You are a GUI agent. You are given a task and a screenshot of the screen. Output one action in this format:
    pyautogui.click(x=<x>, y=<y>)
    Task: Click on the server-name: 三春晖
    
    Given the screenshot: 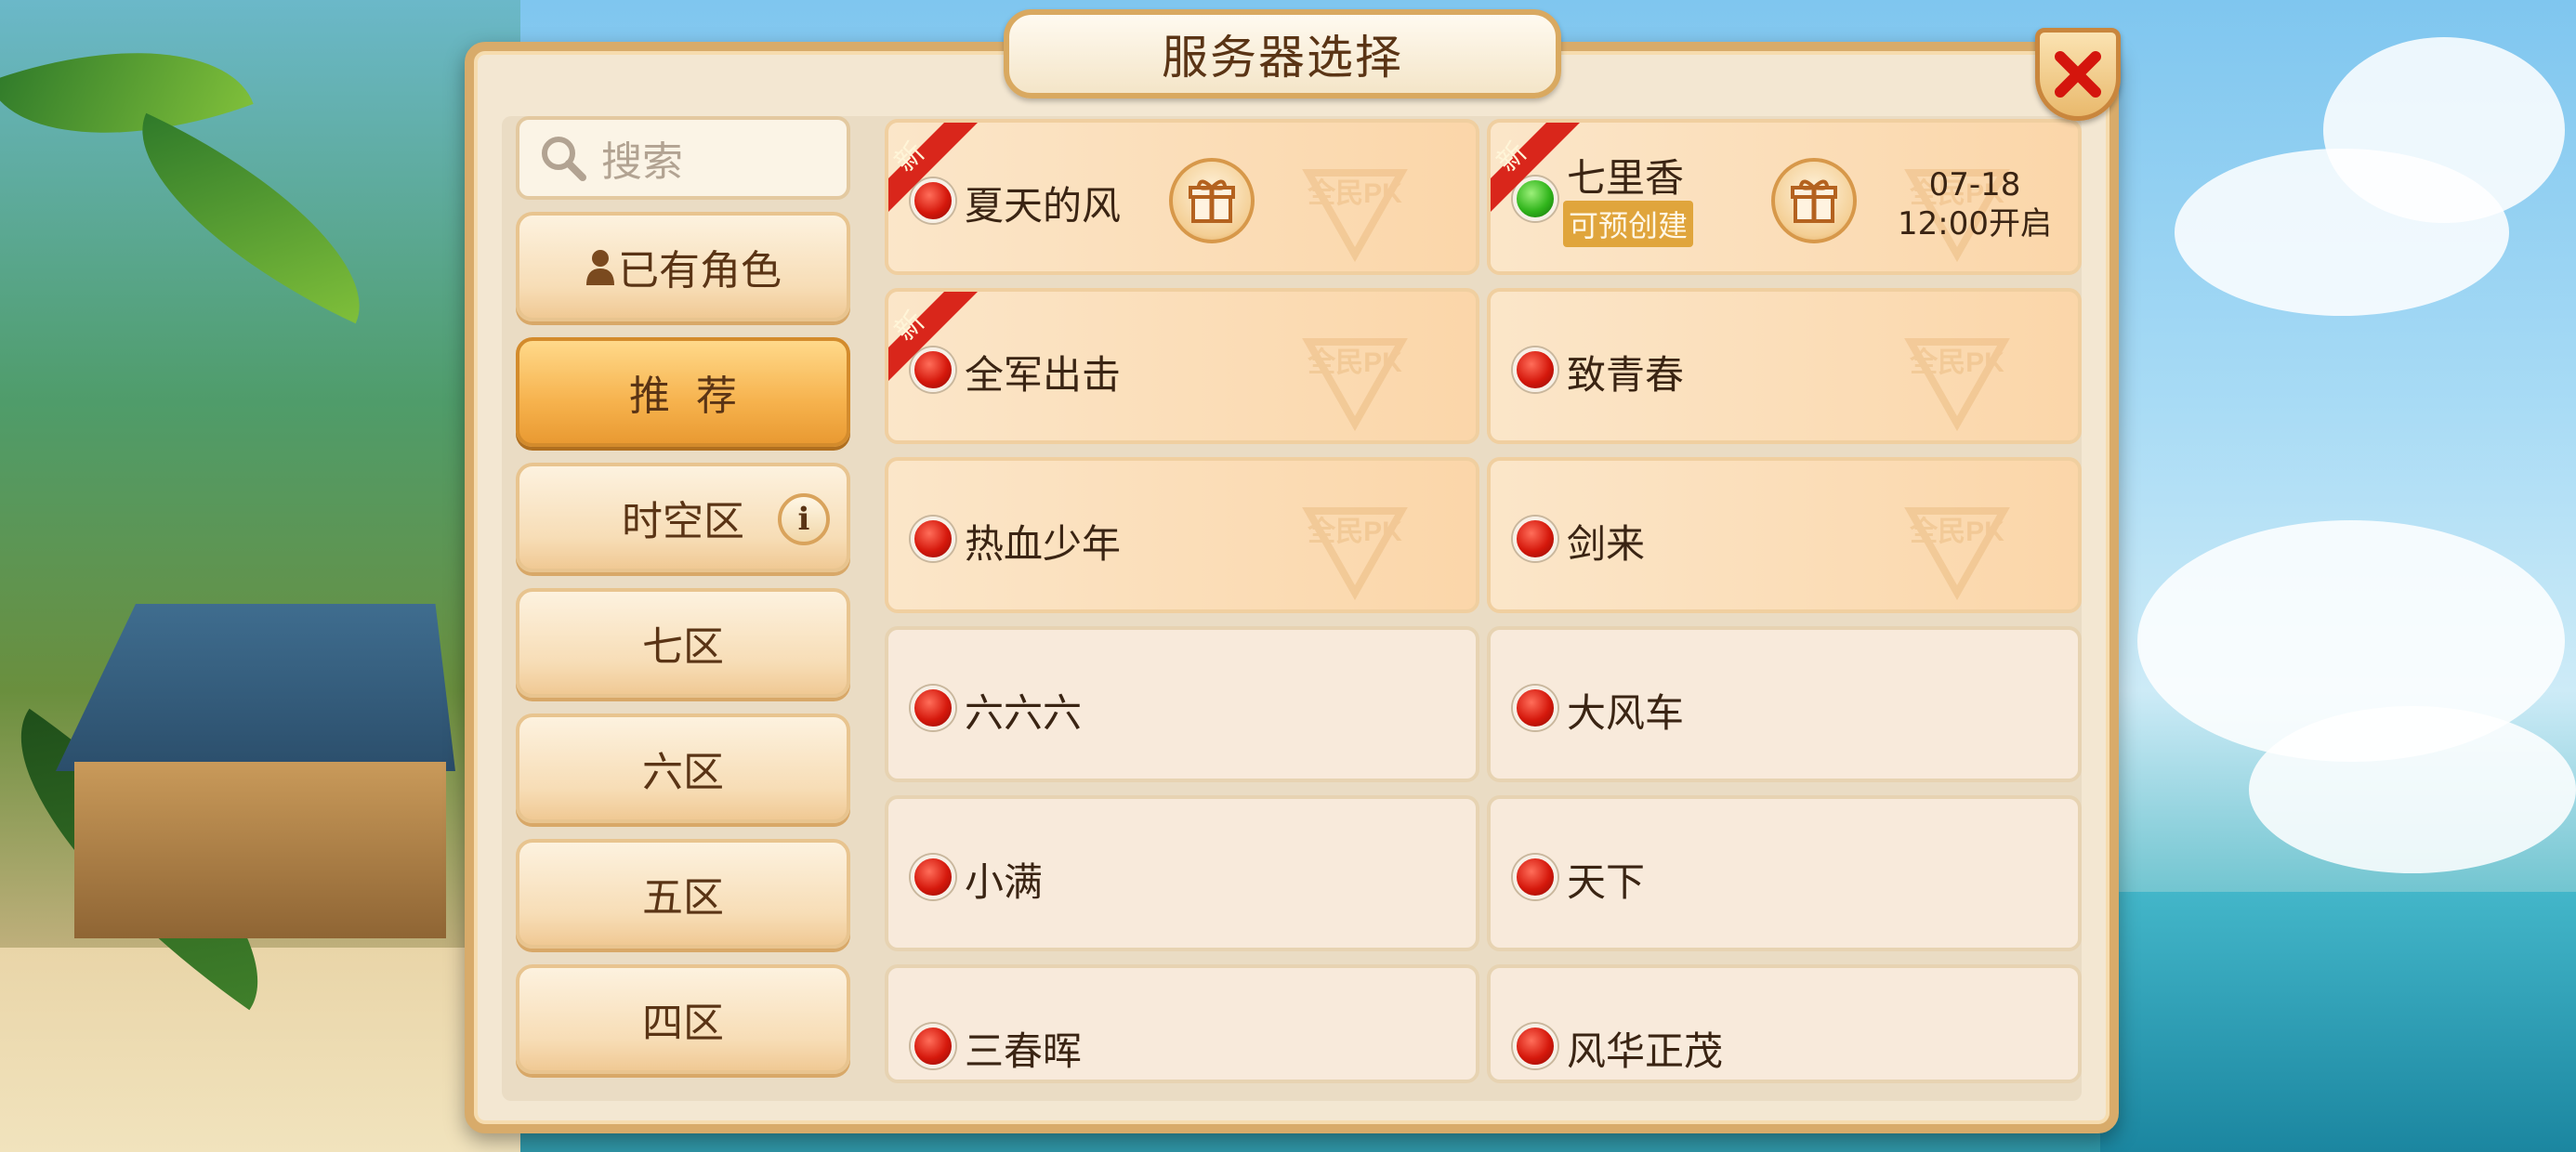 What is the action you would take?
    pyautogui.click(x=1024, y=1051)
    